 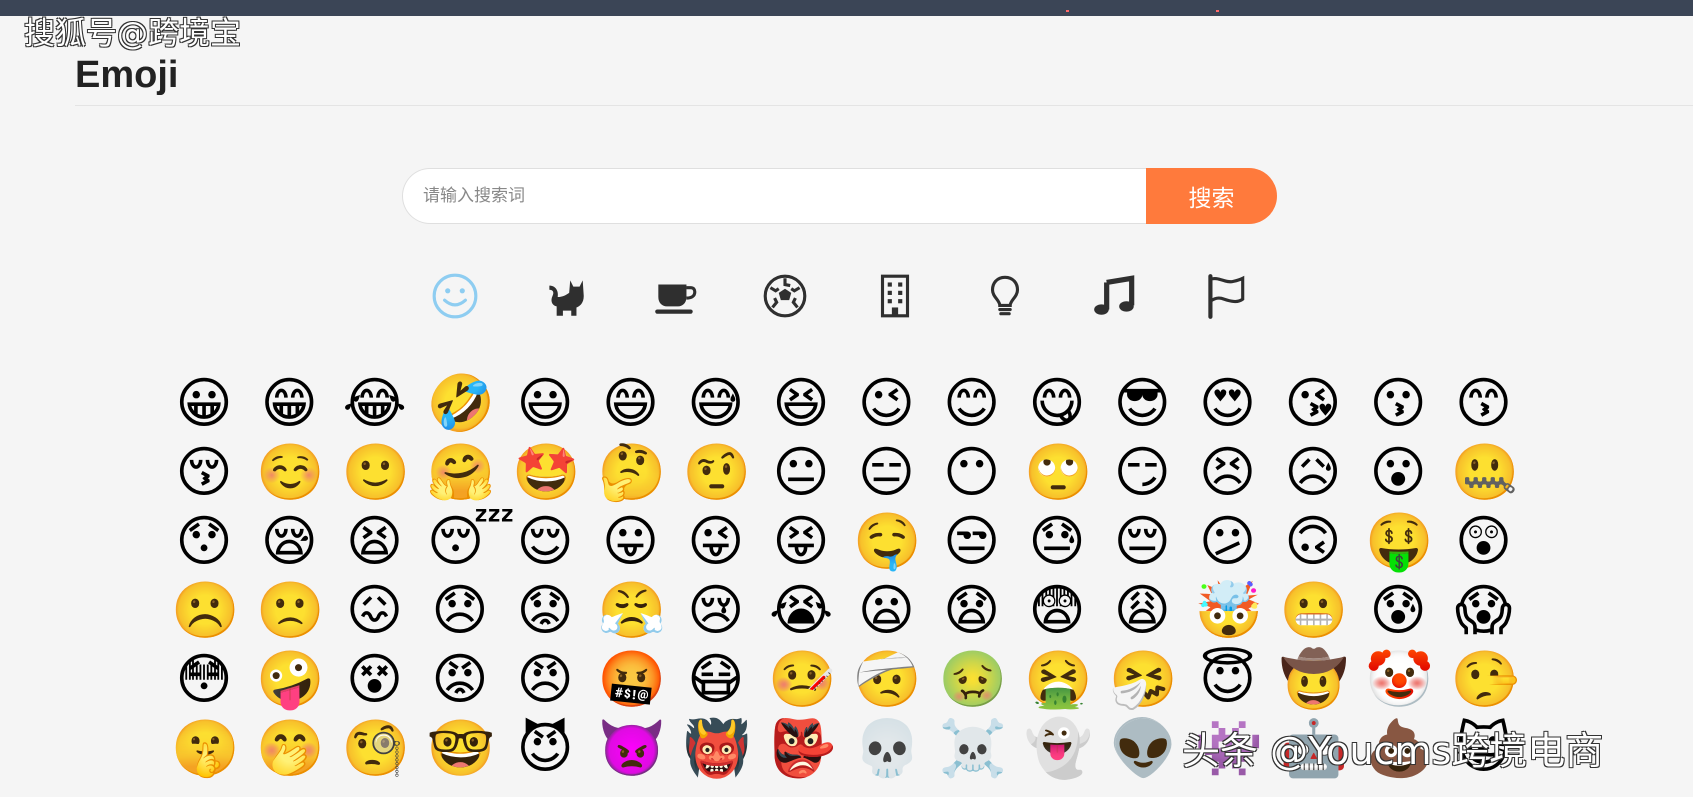 I want to click on emoji-item: 😤, so click(x=632, y=610).